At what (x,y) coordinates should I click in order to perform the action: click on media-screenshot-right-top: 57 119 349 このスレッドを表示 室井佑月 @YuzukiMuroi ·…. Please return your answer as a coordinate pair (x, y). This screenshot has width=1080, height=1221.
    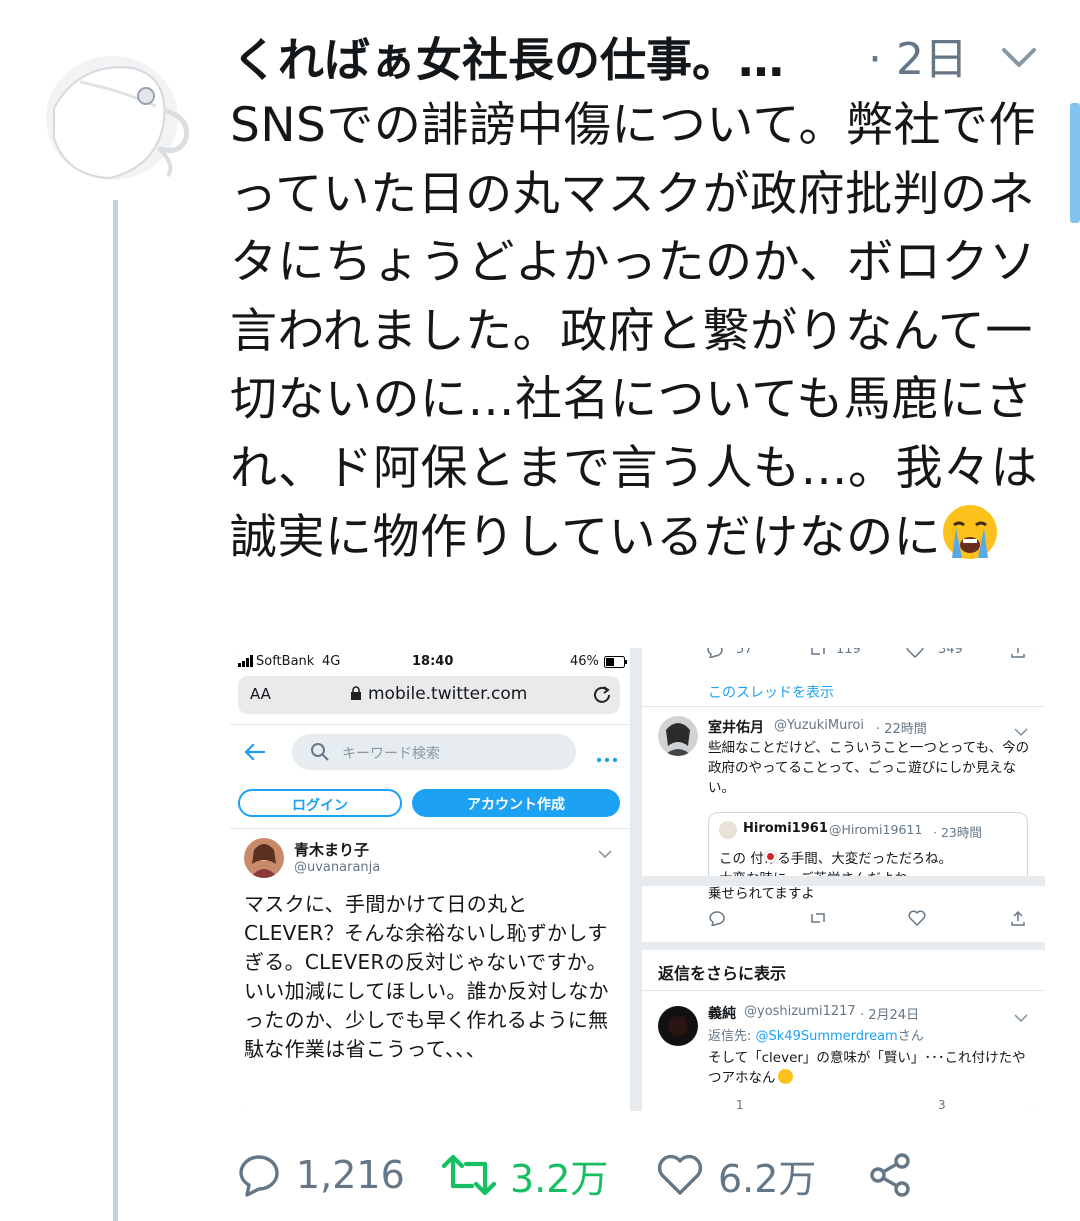
    Looking at the image, I should click on (843, 762).